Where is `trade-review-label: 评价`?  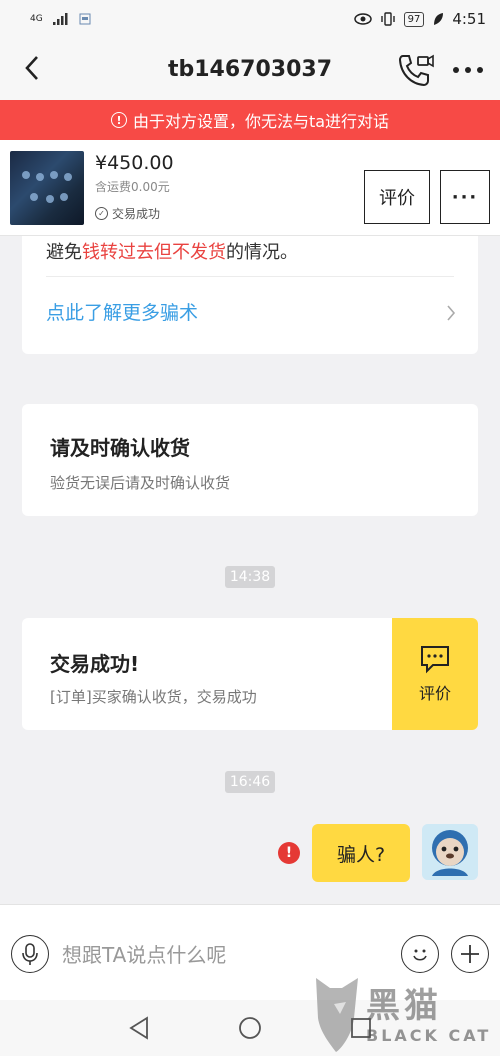 trade-review-label: 评价 is located at coordinates (434, 693).